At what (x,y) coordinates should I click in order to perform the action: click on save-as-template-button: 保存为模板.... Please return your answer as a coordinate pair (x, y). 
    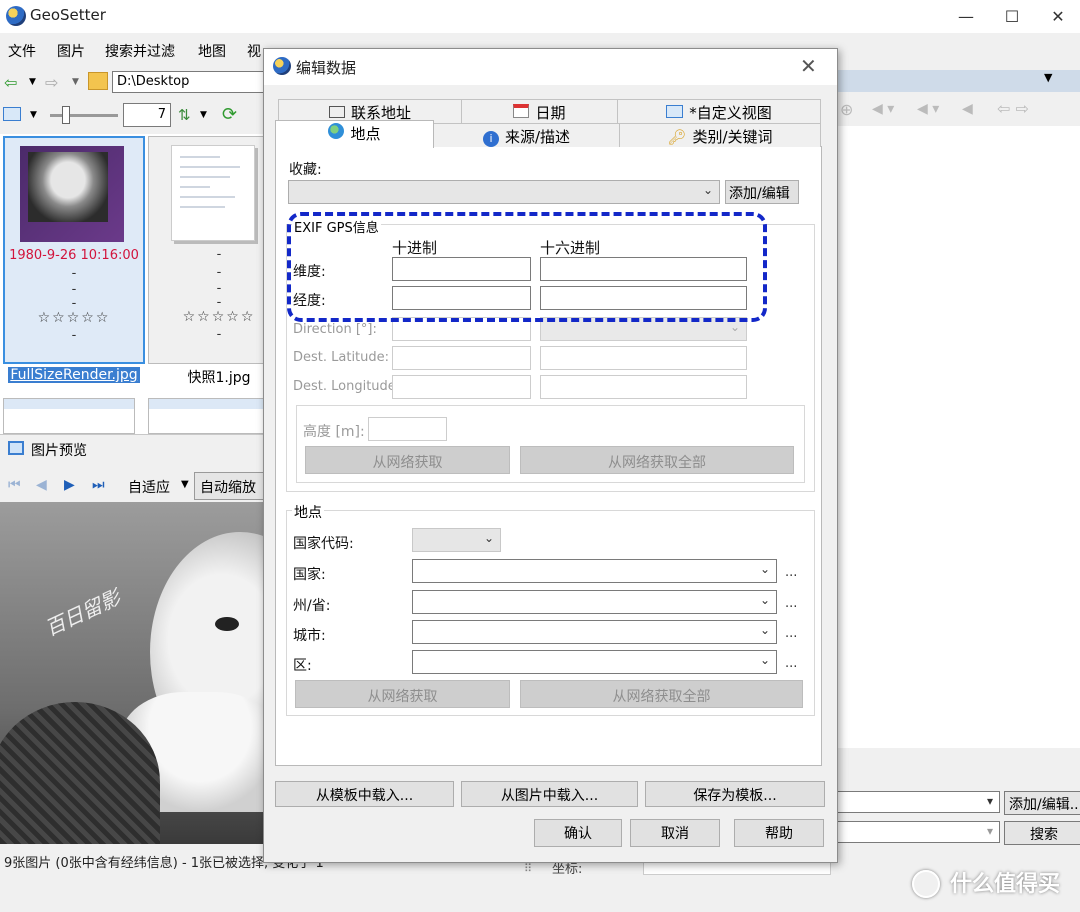
    Looking at the image, I should click on (735, 794).